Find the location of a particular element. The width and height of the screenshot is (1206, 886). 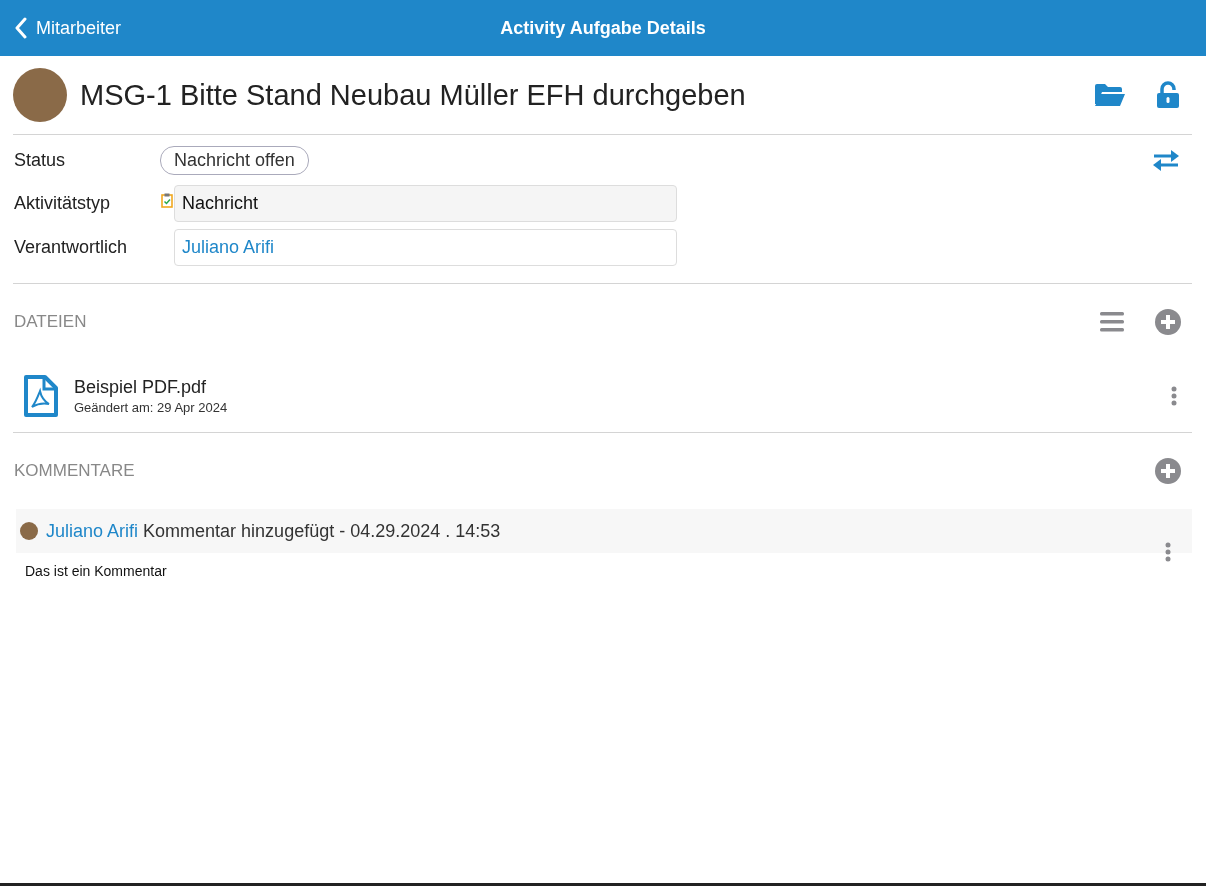

field-label: Verantwortlich is located at coordinates (71, 247).